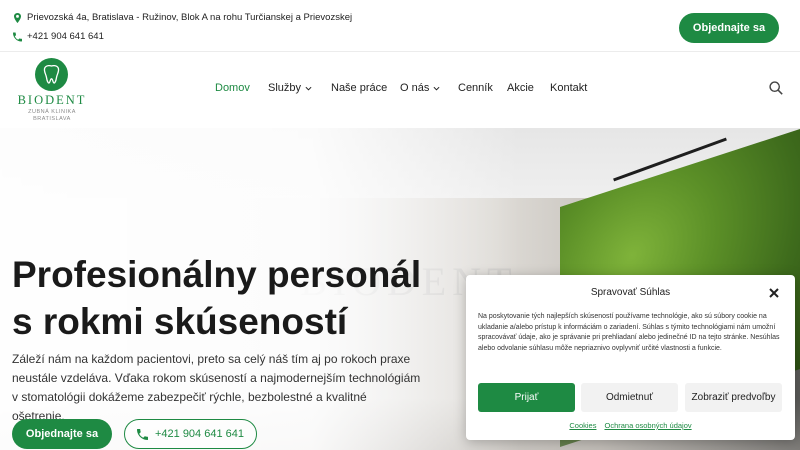 The width and height of the screenshot is (800, 450). I want to click on cookies-policy-link: Cookies, so click(582, 425).